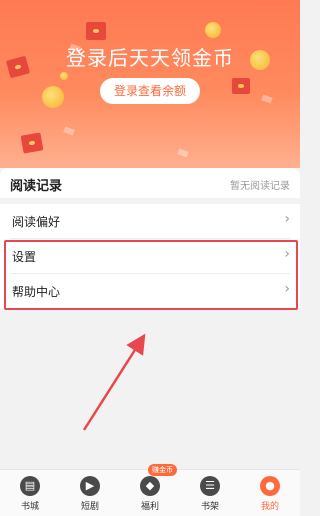 The image size is (320, 516). I want to click on menu-item-label: 阅读偏好, so click(36, 222).